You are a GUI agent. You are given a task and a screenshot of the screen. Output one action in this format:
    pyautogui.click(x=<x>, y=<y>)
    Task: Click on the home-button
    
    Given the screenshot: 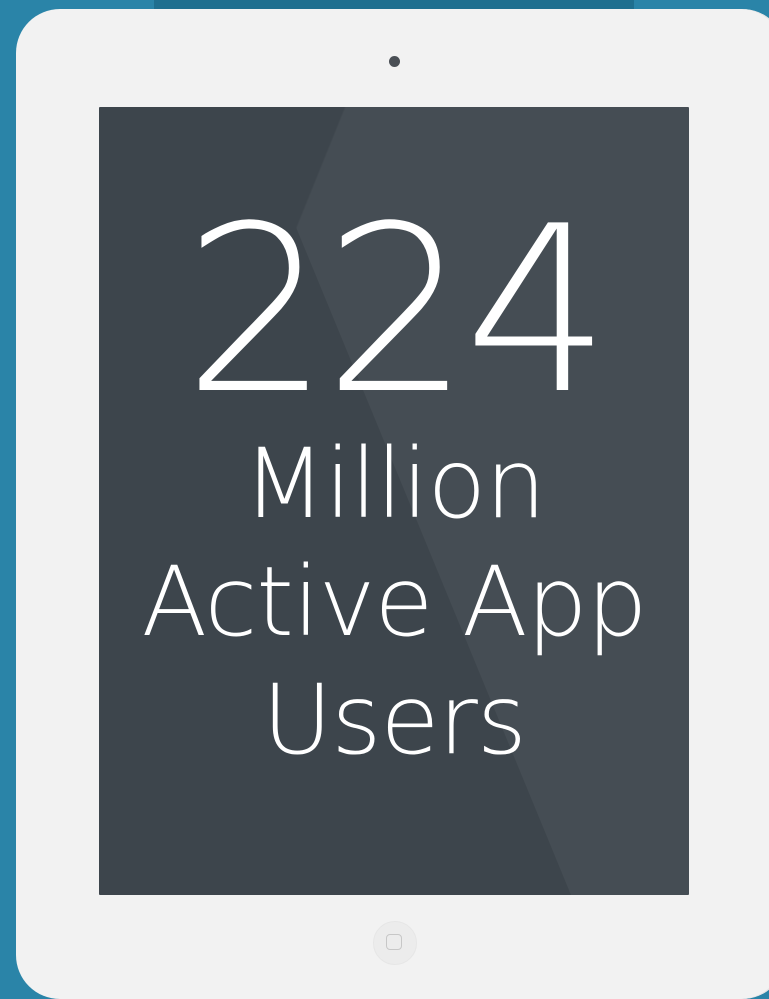 What is the action you would take?
    pyautogui.click(x=395, y=943)
    